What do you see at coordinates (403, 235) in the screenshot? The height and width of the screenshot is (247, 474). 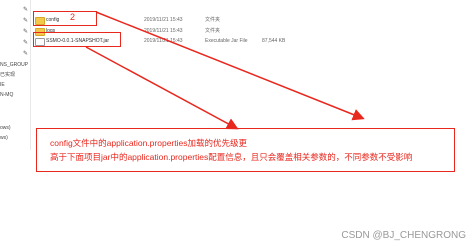 I see `watermark: CSDN @BJ_CHENGRONG` at bounding box center [403, 235].